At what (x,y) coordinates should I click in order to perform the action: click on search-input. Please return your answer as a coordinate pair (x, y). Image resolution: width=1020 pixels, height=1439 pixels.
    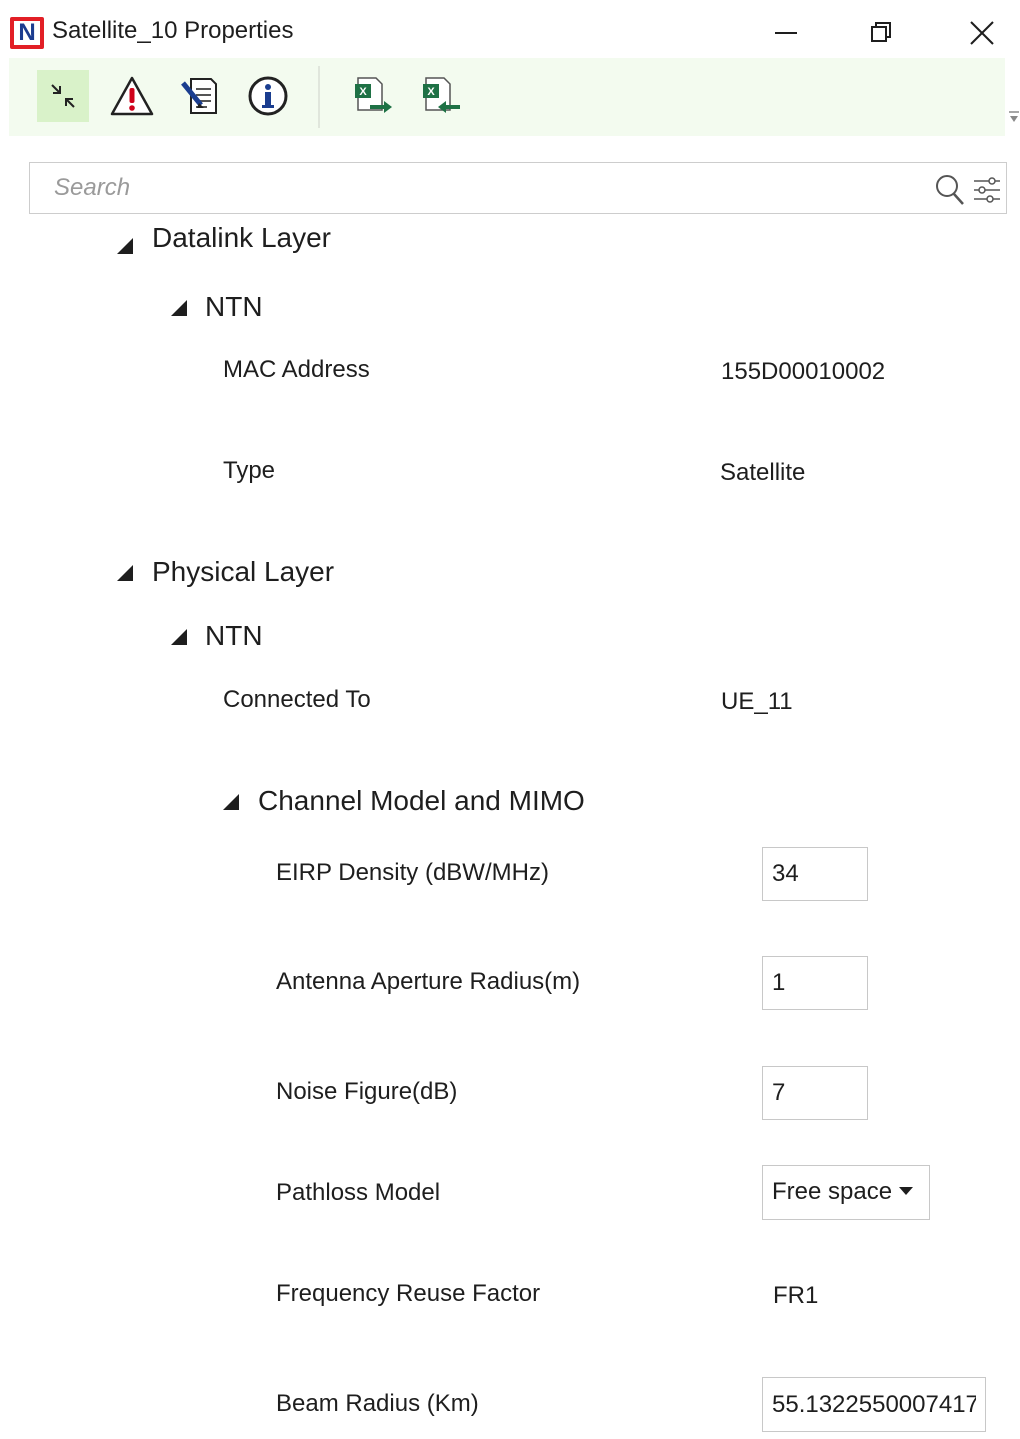
    Looking at the image, I should click on (482, 188).